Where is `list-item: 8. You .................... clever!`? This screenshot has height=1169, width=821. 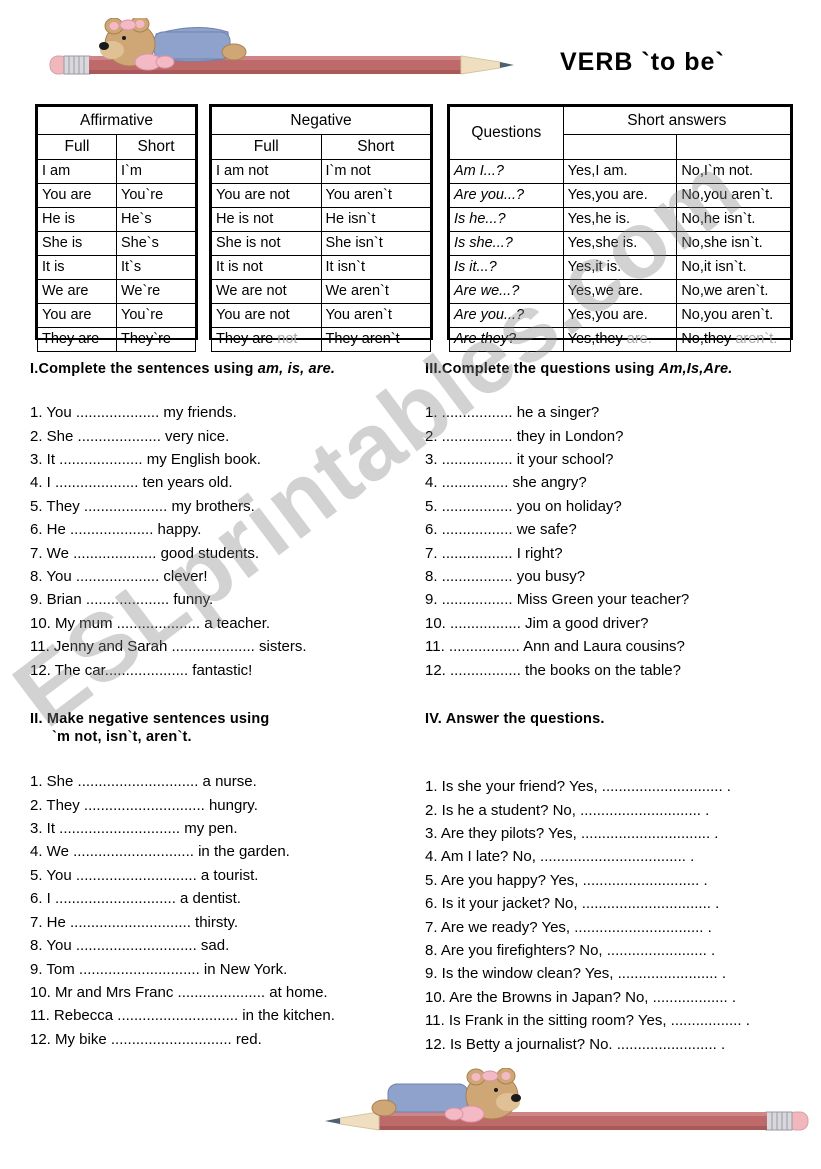
list-item: 8. You .................... clever! is located at coordinates (119, 576).